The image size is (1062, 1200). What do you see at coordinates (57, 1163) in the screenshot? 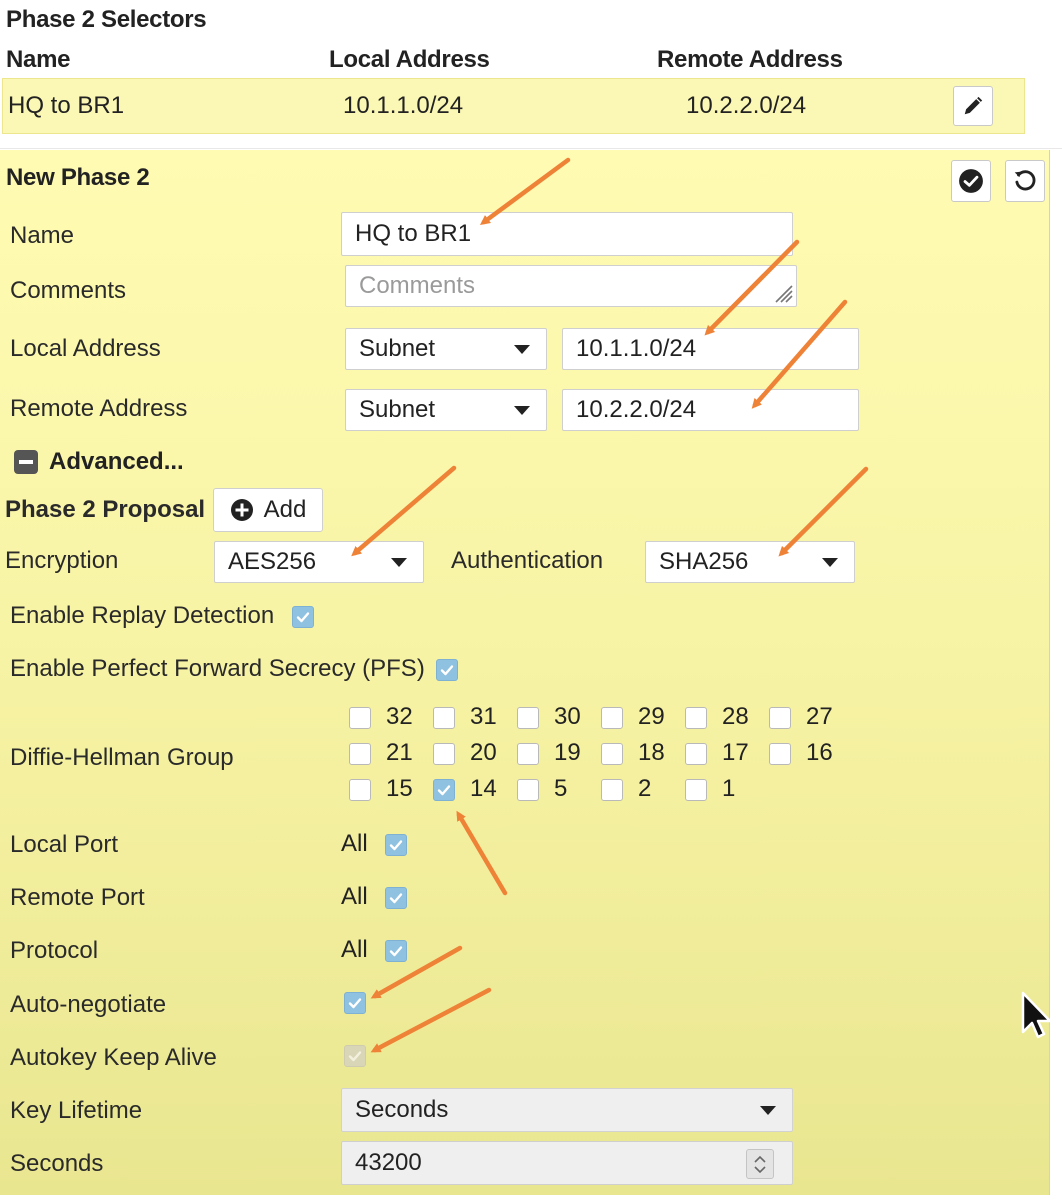
I see `seconds-label: Seconds` at bounding box center [57, 1163].